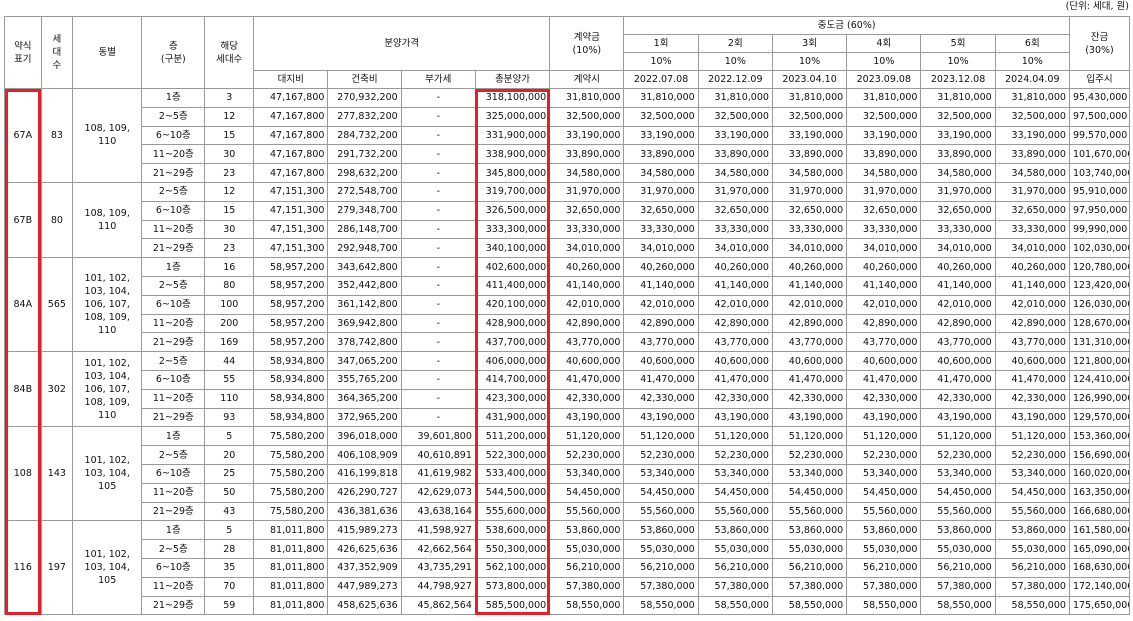 This screenshot has width=1133, height=621. Describe the element at coordinates (661, 79) in the screenshot. I see `header-date-1: 2022.07.08` at that location.